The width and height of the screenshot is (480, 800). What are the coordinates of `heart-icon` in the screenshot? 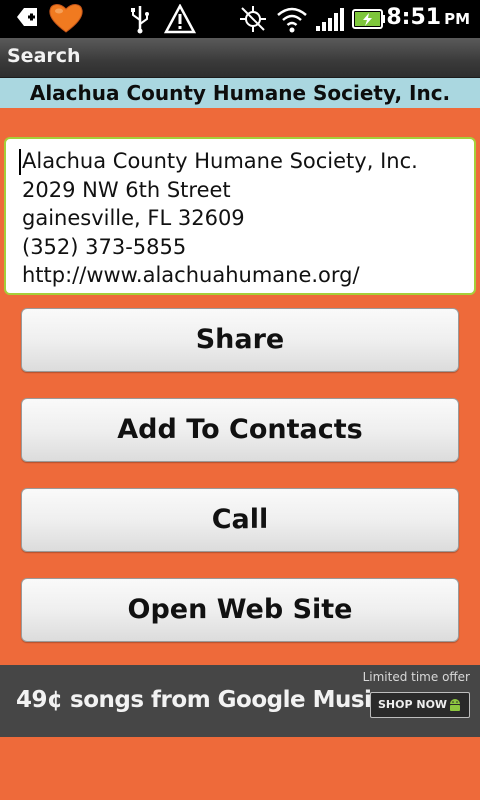 It's located at (66, 20).